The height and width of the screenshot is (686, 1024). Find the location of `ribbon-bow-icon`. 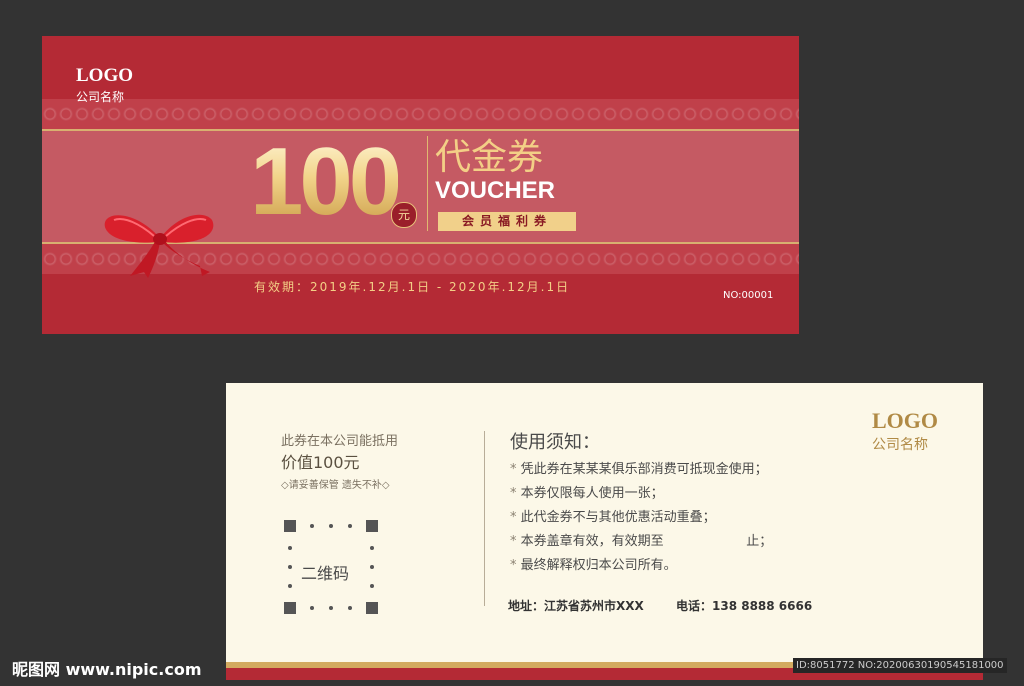

ribbon-bow-icon is located at coordinates (159, 246).